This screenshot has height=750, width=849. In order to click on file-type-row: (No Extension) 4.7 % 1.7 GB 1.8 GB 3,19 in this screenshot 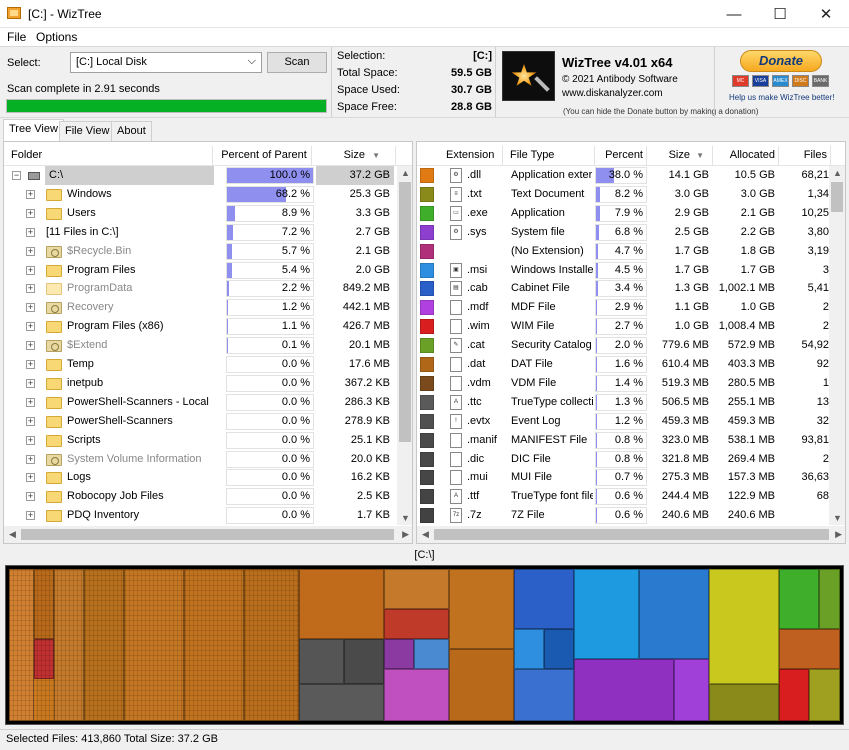, I will do `click(631, 251)`.